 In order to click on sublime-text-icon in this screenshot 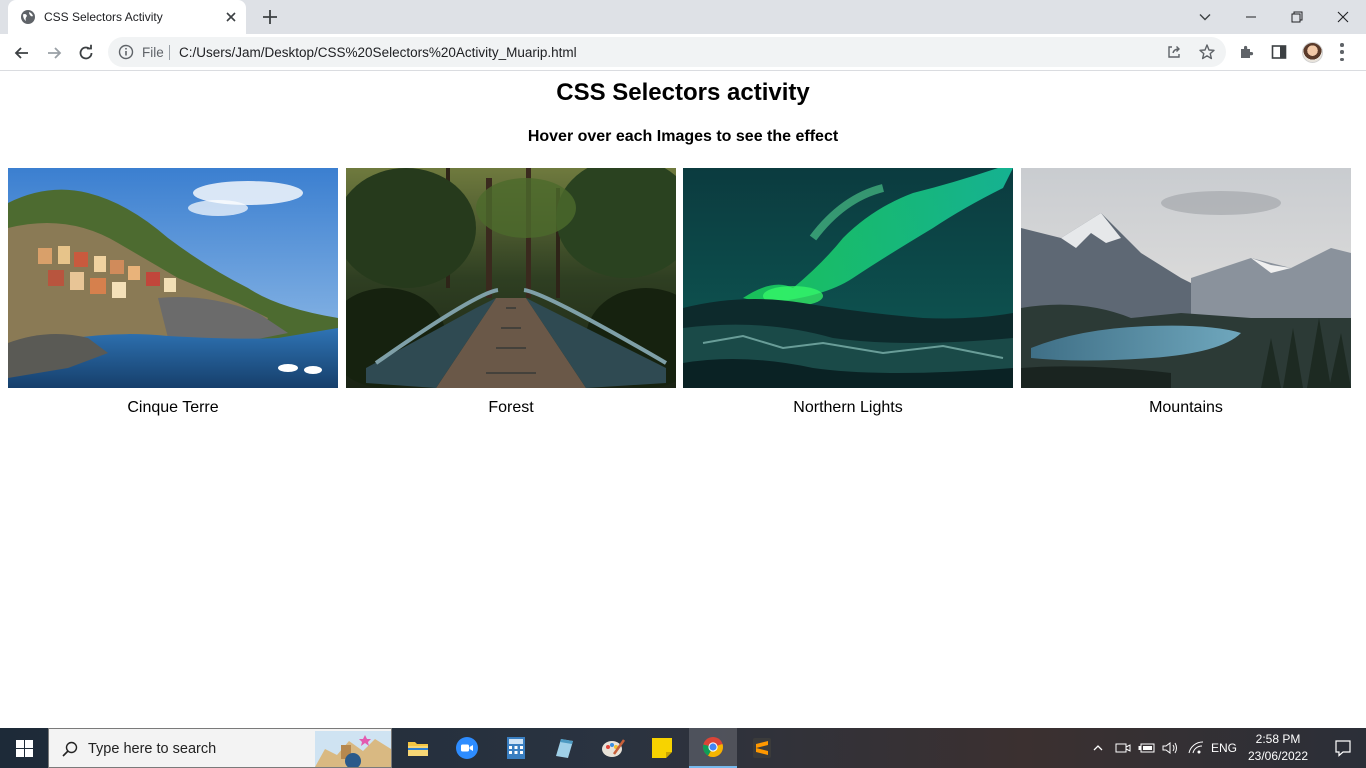, I will do `click(762, 748)`.